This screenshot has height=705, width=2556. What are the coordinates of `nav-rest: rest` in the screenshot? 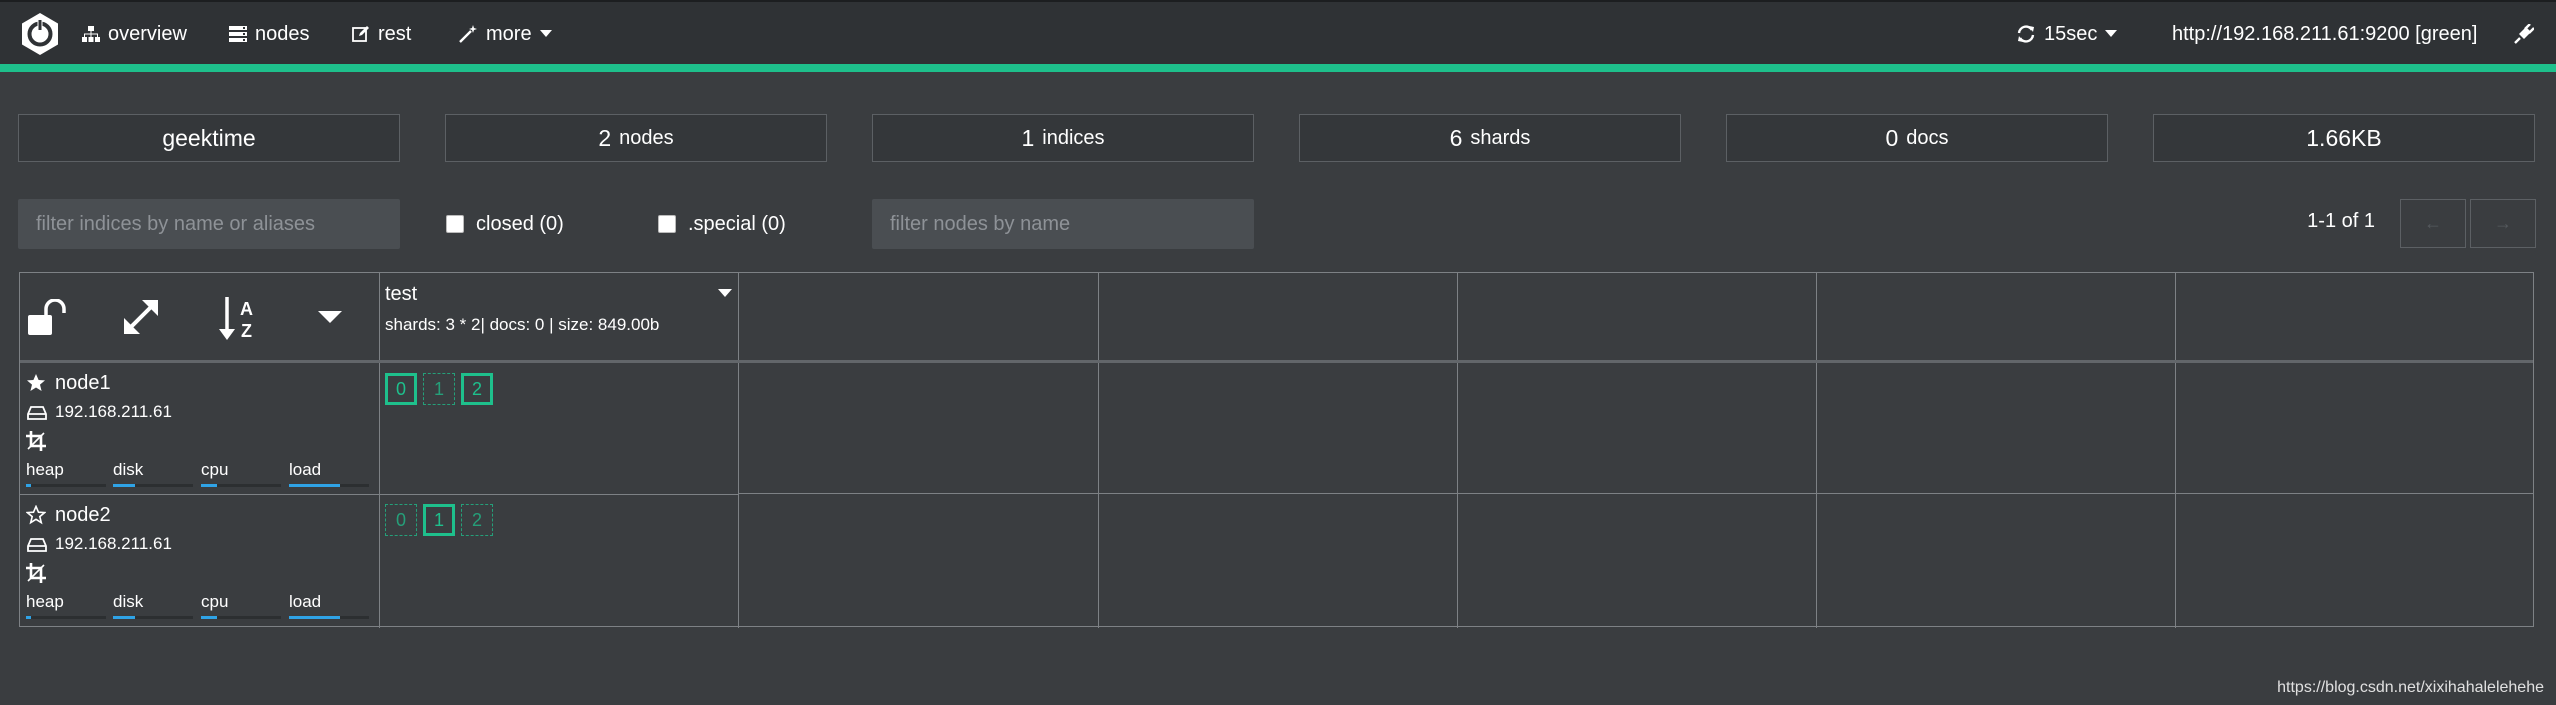 It's located at (381, 34).